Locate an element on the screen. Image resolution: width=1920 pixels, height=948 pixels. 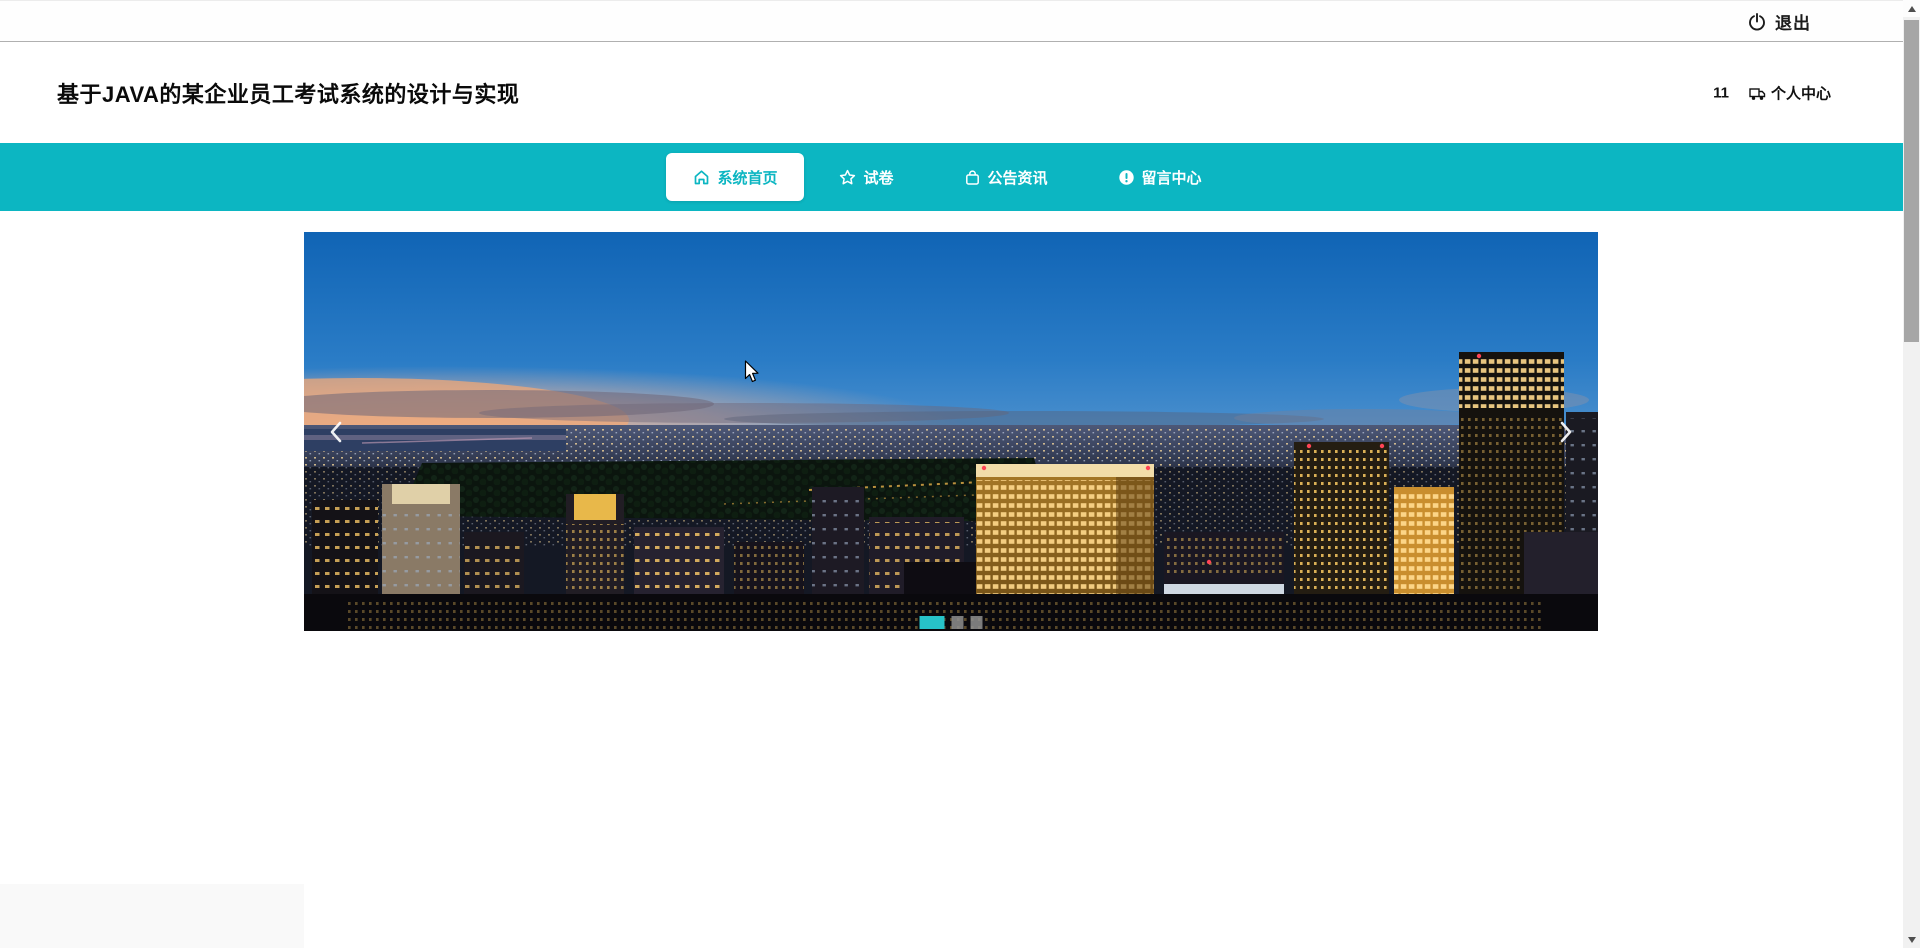
scrollbar-down-button is located at coordinates (1911, 939).